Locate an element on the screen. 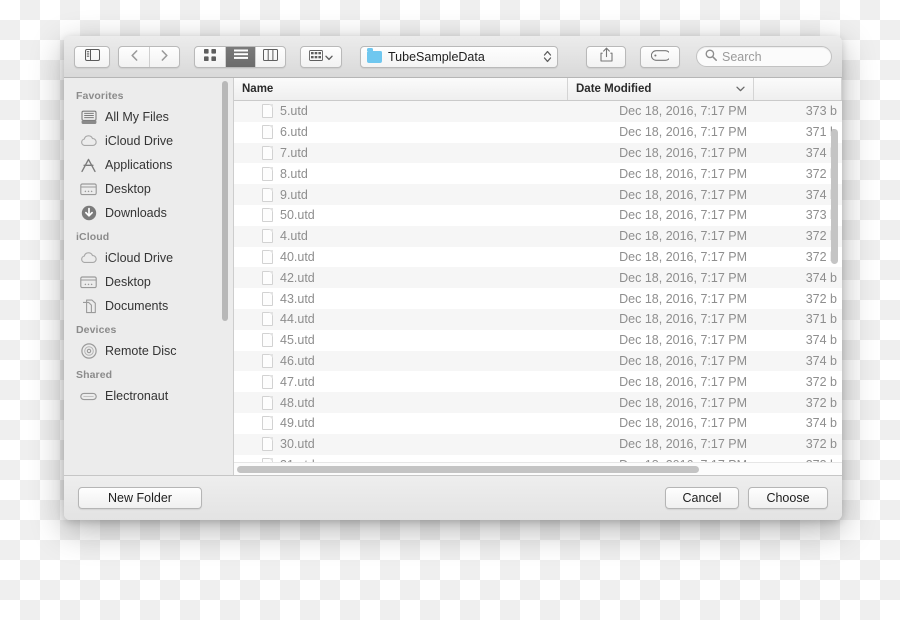 Image resolution: width=900 pixels, height=620 pixels. toolbar: TubeSampleData Search is located at coordinates (453, 57).